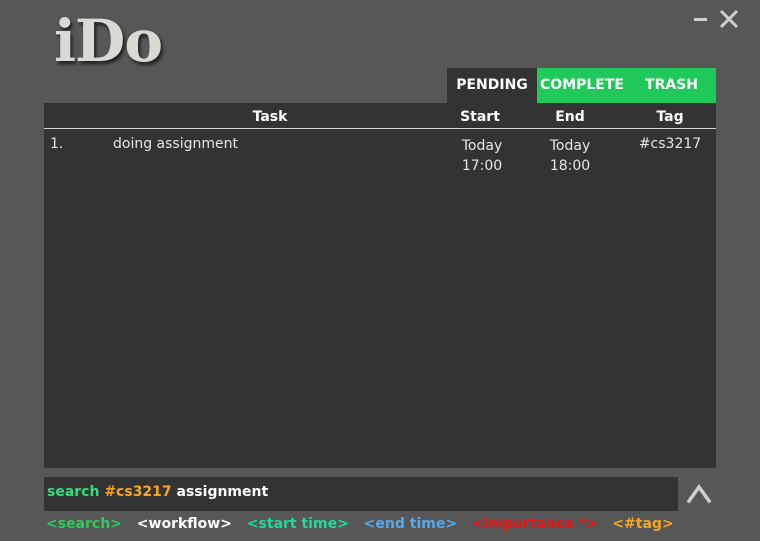 Image resolution: width=760 pixels, height=541 pixels. I want to click on chevron-up-icon, so click(699, 493).